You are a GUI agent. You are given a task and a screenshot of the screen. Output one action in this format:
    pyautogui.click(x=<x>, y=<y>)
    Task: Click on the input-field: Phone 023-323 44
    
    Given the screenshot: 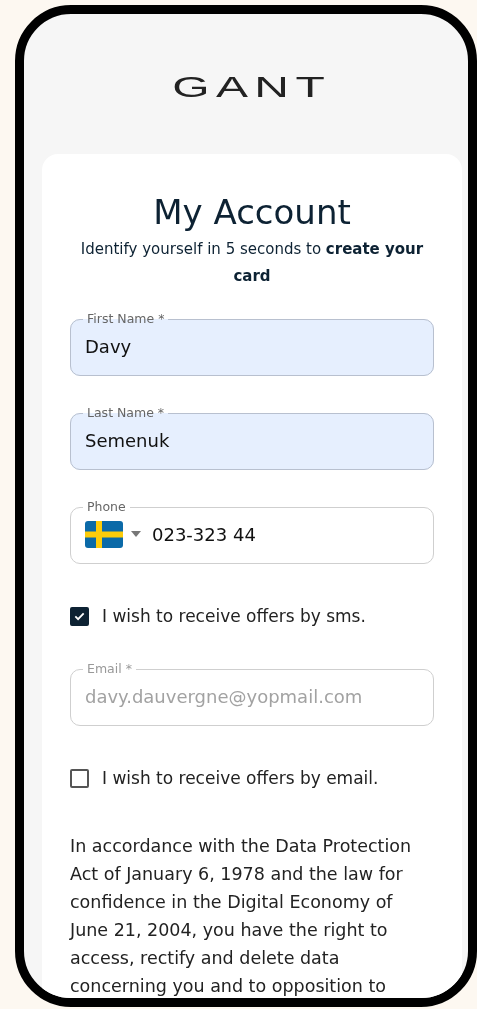 What is the action you would take?
    pyautogui.click(x=252, y=532)
    